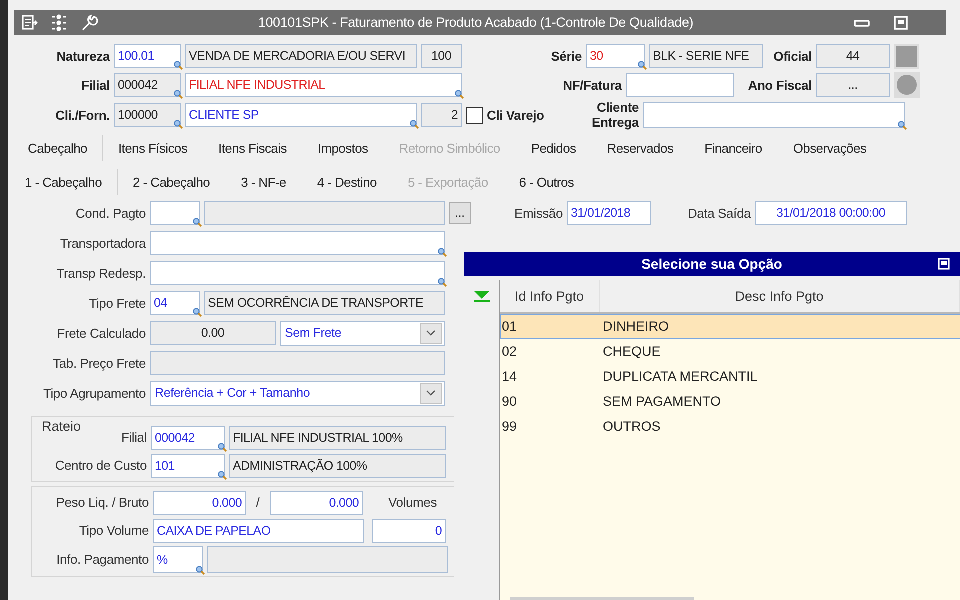 The width and height of the screenshot is (960, 600). What do you see at coordinates (632, 426) in the screenshot?
I see `table-cell-text: OUTROS` at bounding box center [632, 426].